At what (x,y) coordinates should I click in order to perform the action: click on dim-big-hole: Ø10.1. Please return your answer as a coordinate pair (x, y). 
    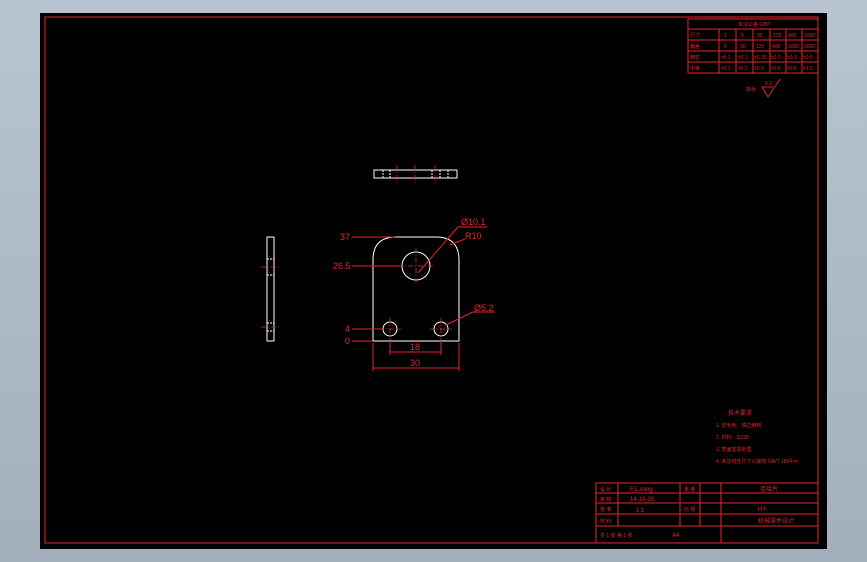
    Looking at the image, I should click on (473, 222).